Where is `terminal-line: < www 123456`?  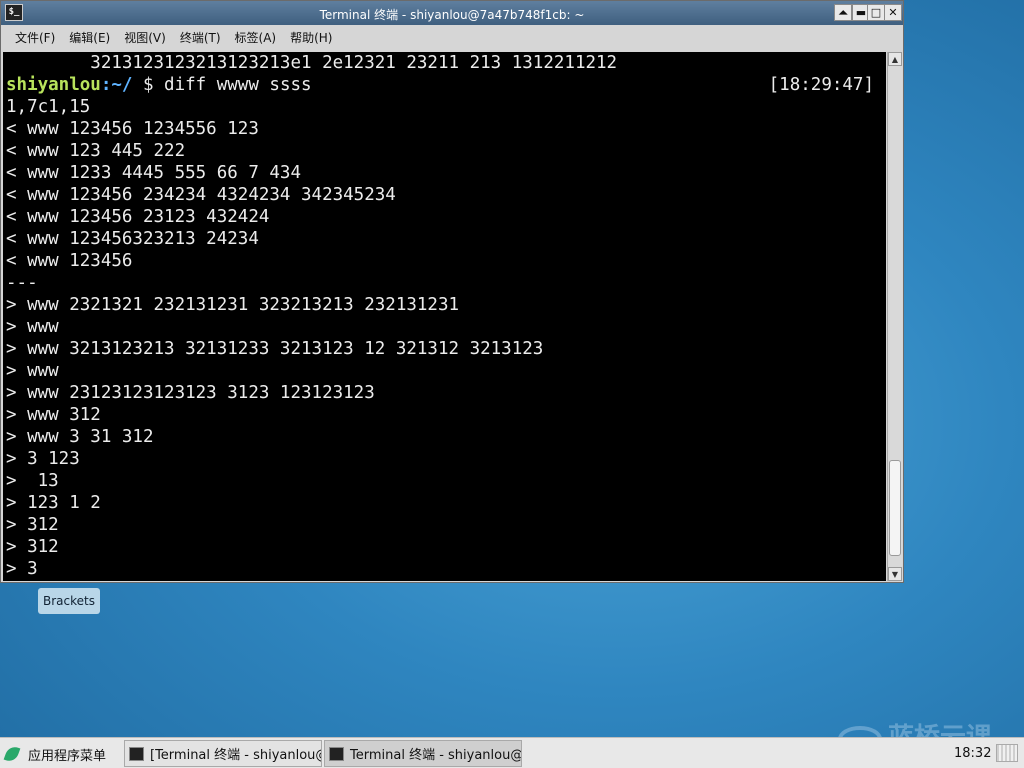
terminal-line: < www 123456 is located at coordinates (69, 261).